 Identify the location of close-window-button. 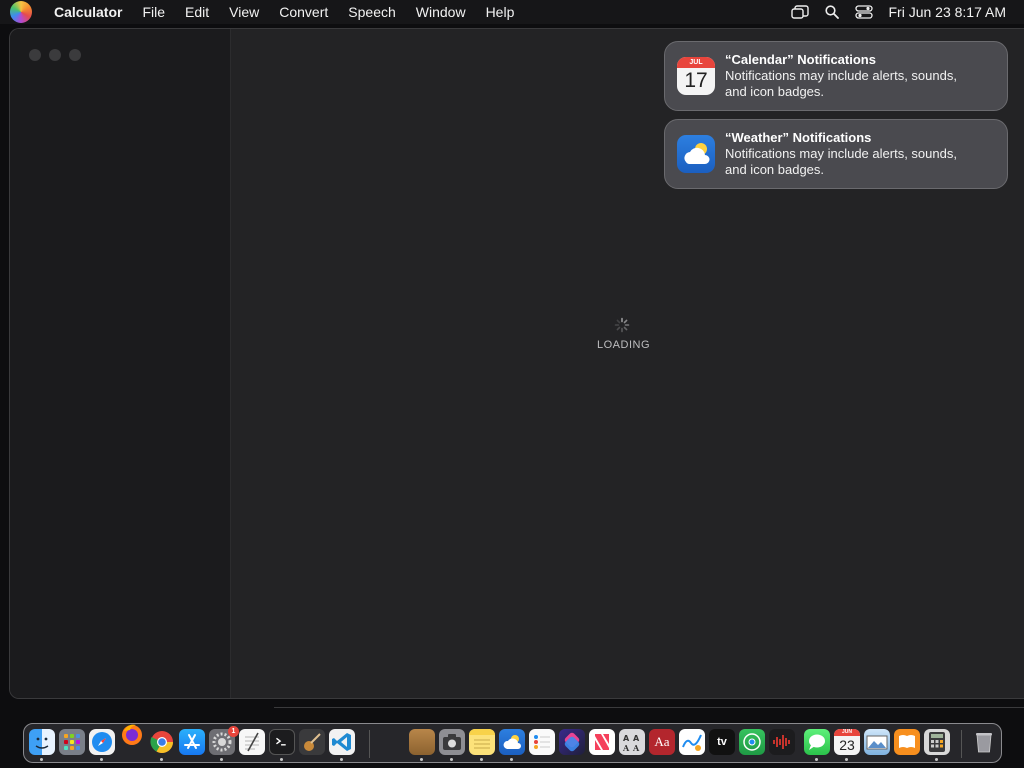
(35, 55).